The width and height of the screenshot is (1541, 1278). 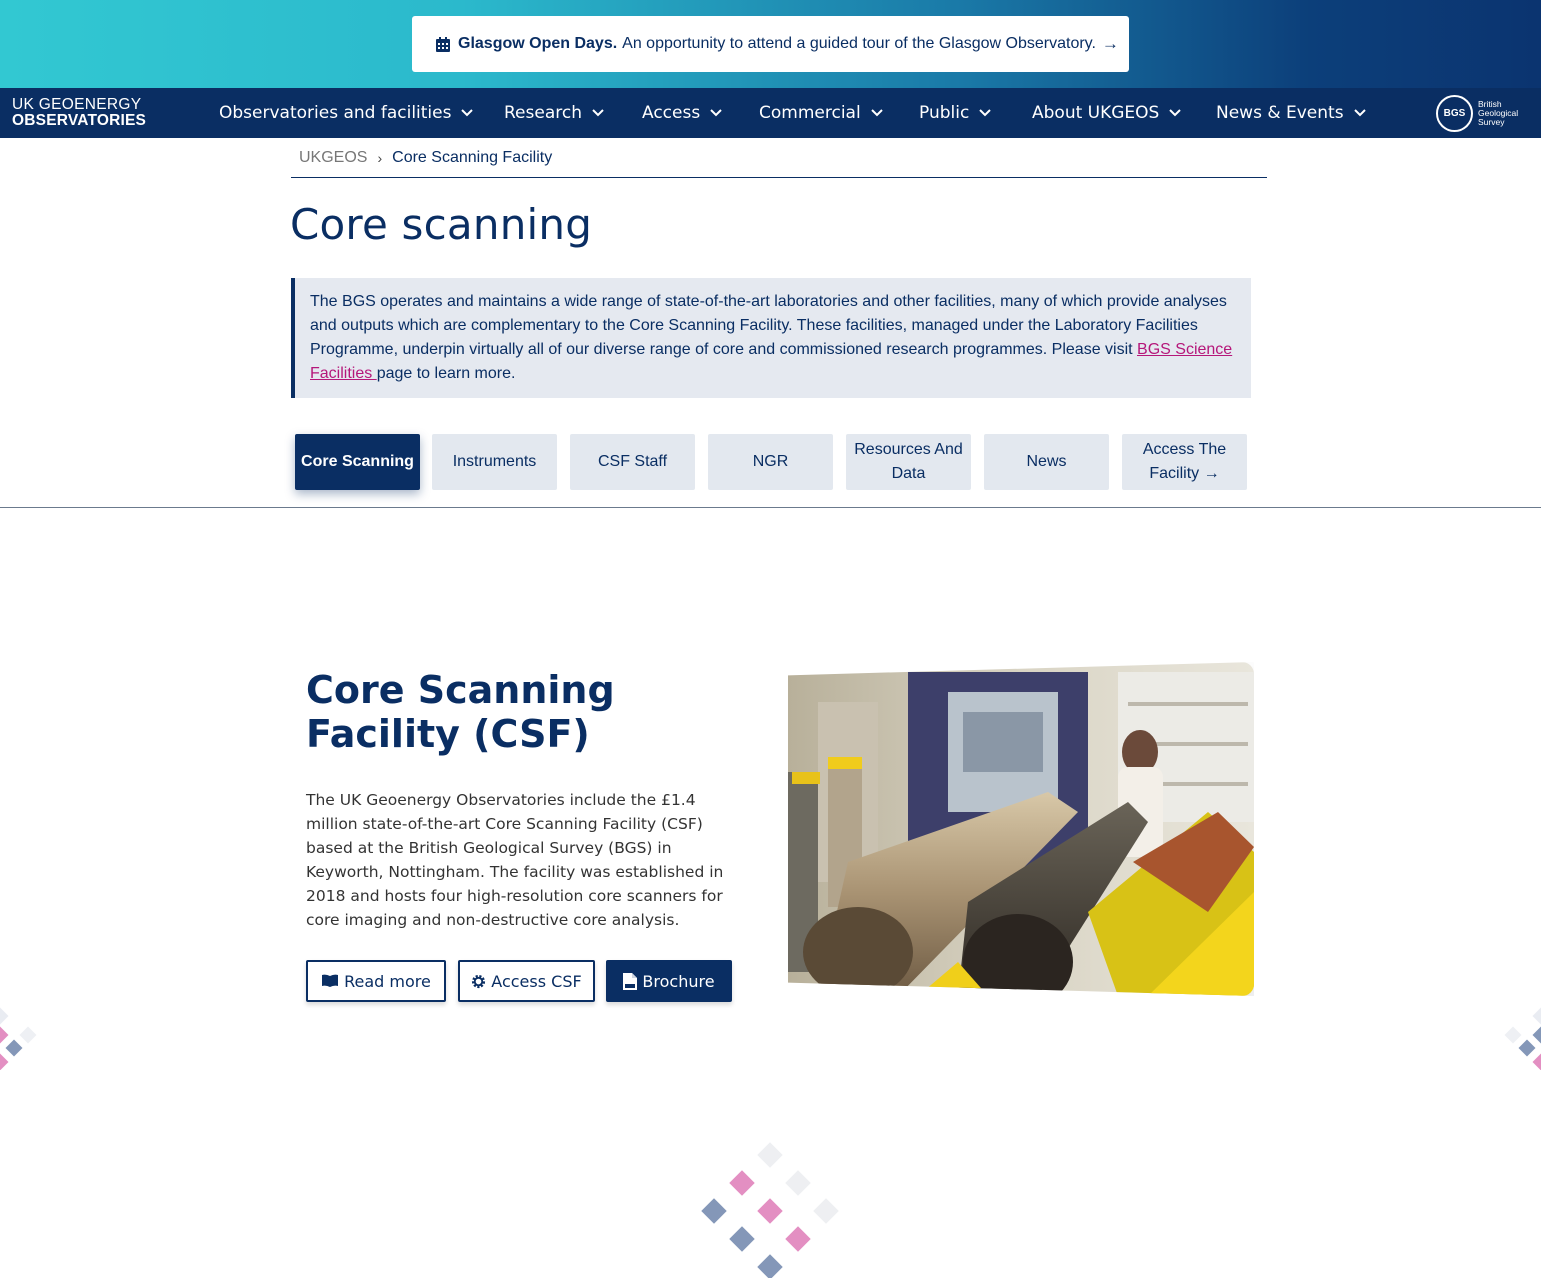 I want to click on bgs-logo: BGS British Geological Survey, so click(x=1483, y=113).